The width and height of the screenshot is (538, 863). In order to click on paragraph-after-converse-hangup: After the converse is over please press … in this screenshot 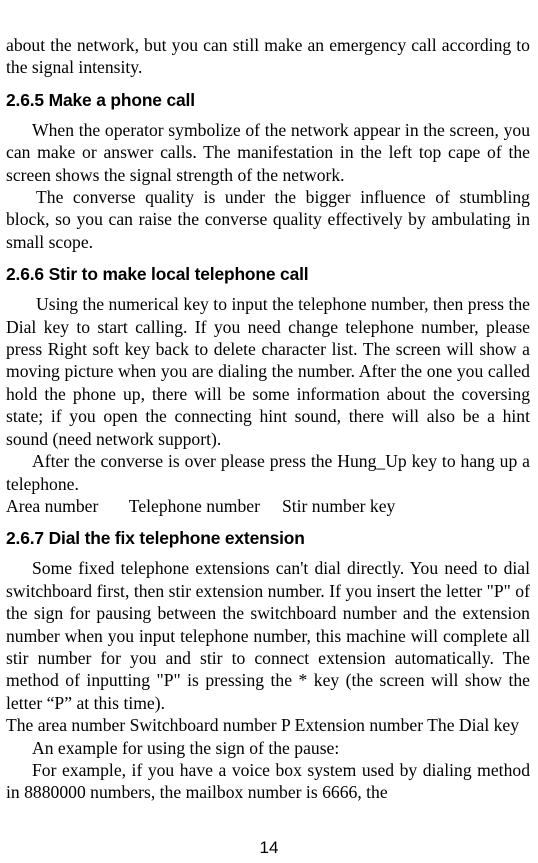, I will do `click(268, 472)`.